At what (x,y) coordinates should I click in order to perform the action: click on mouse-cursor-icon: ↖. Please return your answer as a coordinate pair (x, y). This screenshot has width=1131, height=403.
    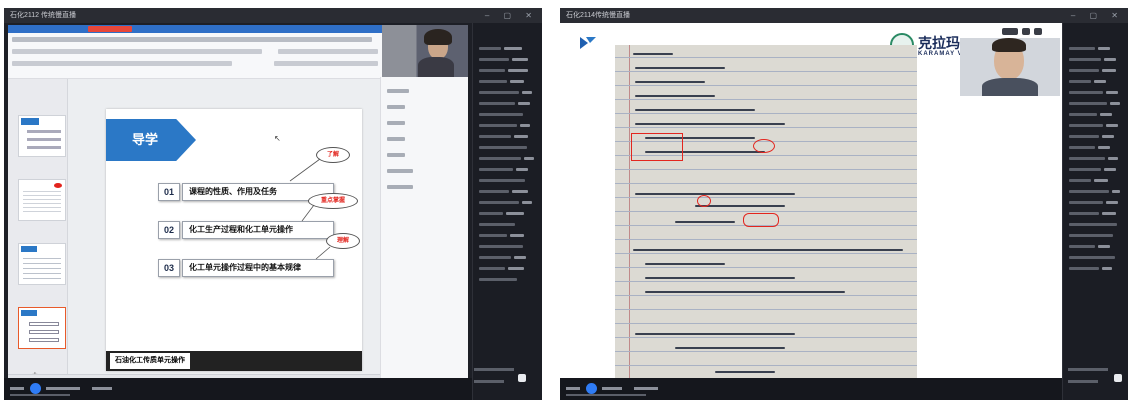
    Looking at the image, I should click on (277, 138).